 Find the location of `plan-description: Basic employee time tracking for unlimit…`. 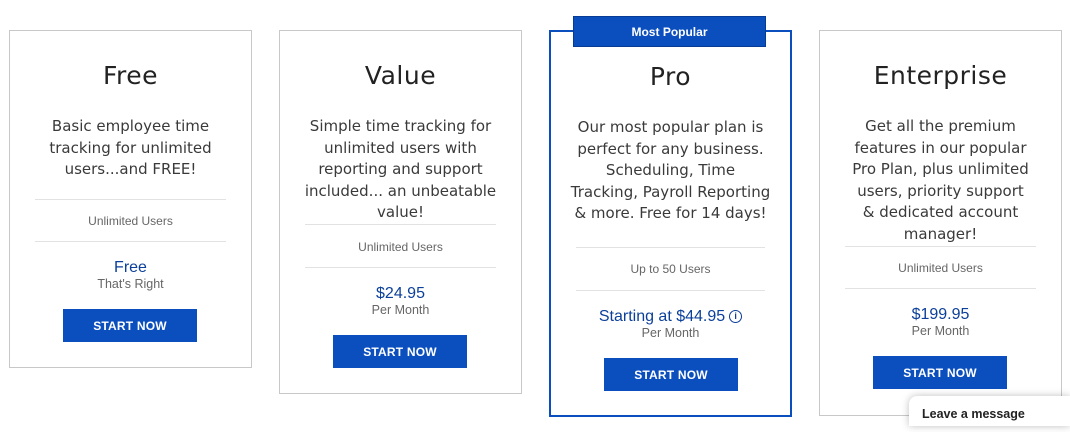

plan-description: Basic employee time tracking for unlimit… is located at coordinates (130, 147).